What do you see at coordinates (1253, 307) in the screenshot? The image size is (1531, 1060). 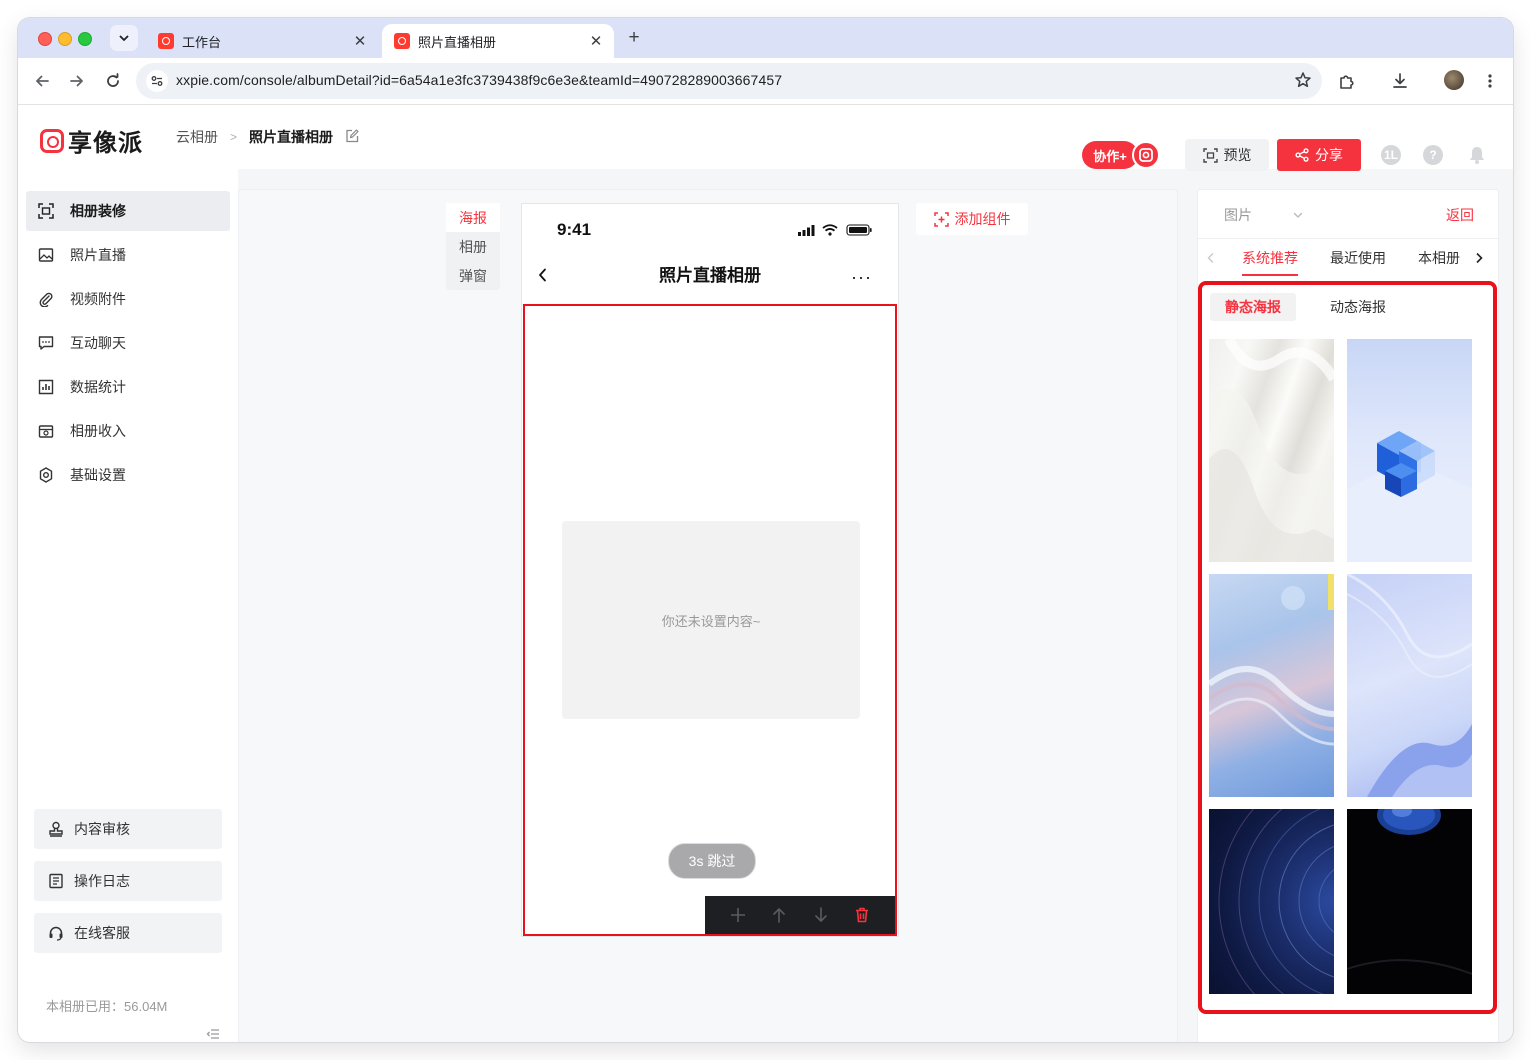 I see `sub-tab-static-poster: 静态海报` at bounding box center [1253, 307].